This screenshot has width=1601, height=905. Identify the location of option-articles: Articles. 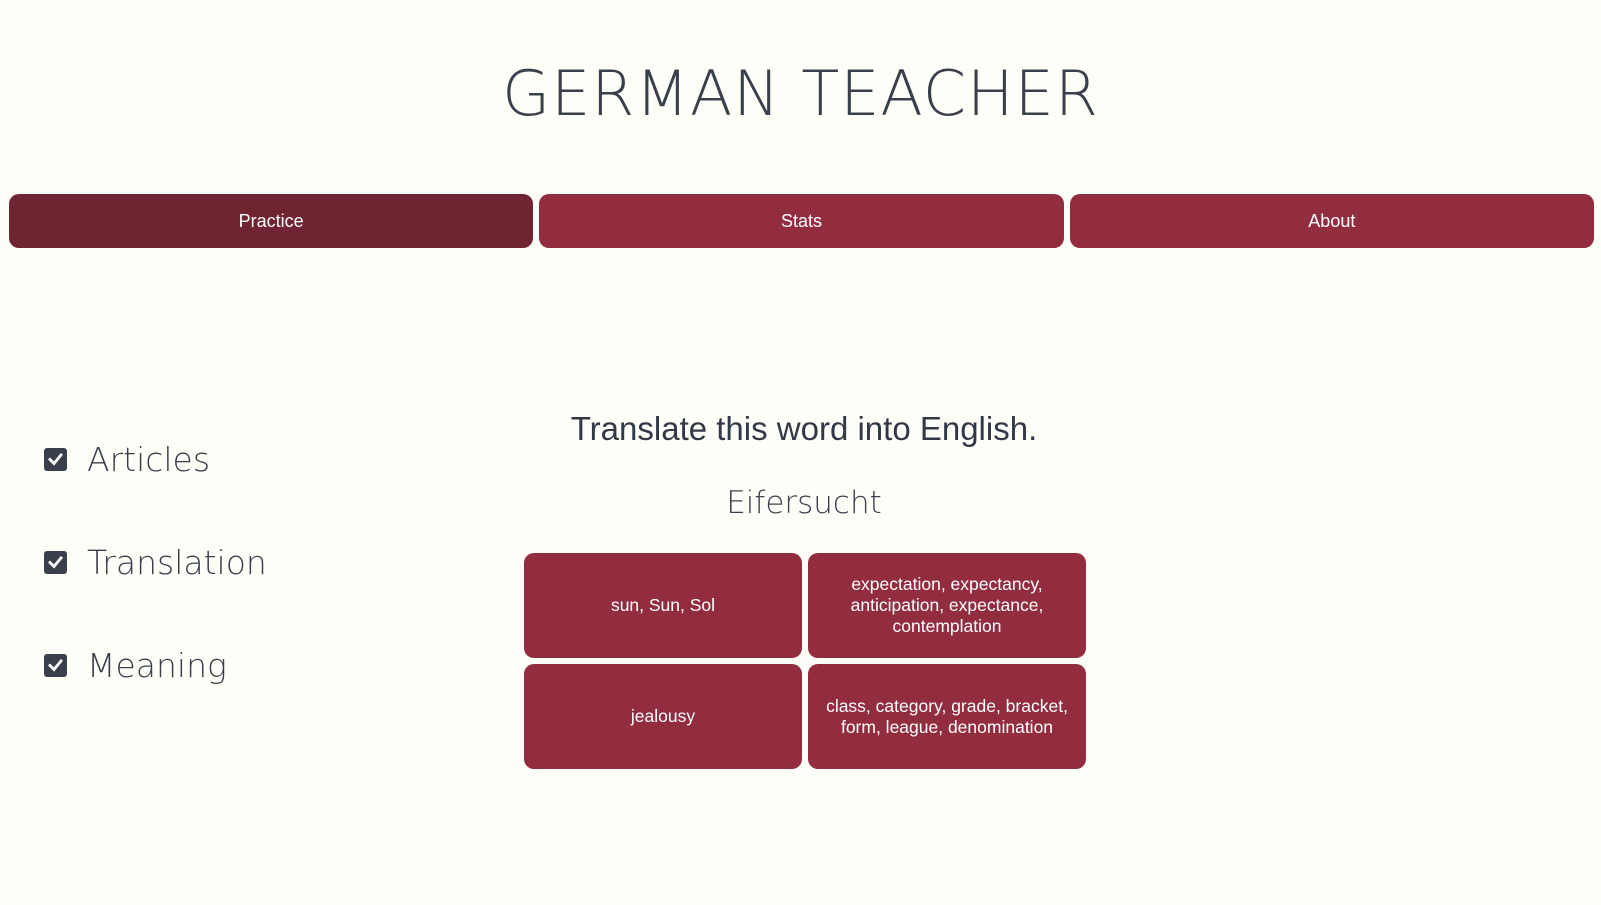
(127, 459).